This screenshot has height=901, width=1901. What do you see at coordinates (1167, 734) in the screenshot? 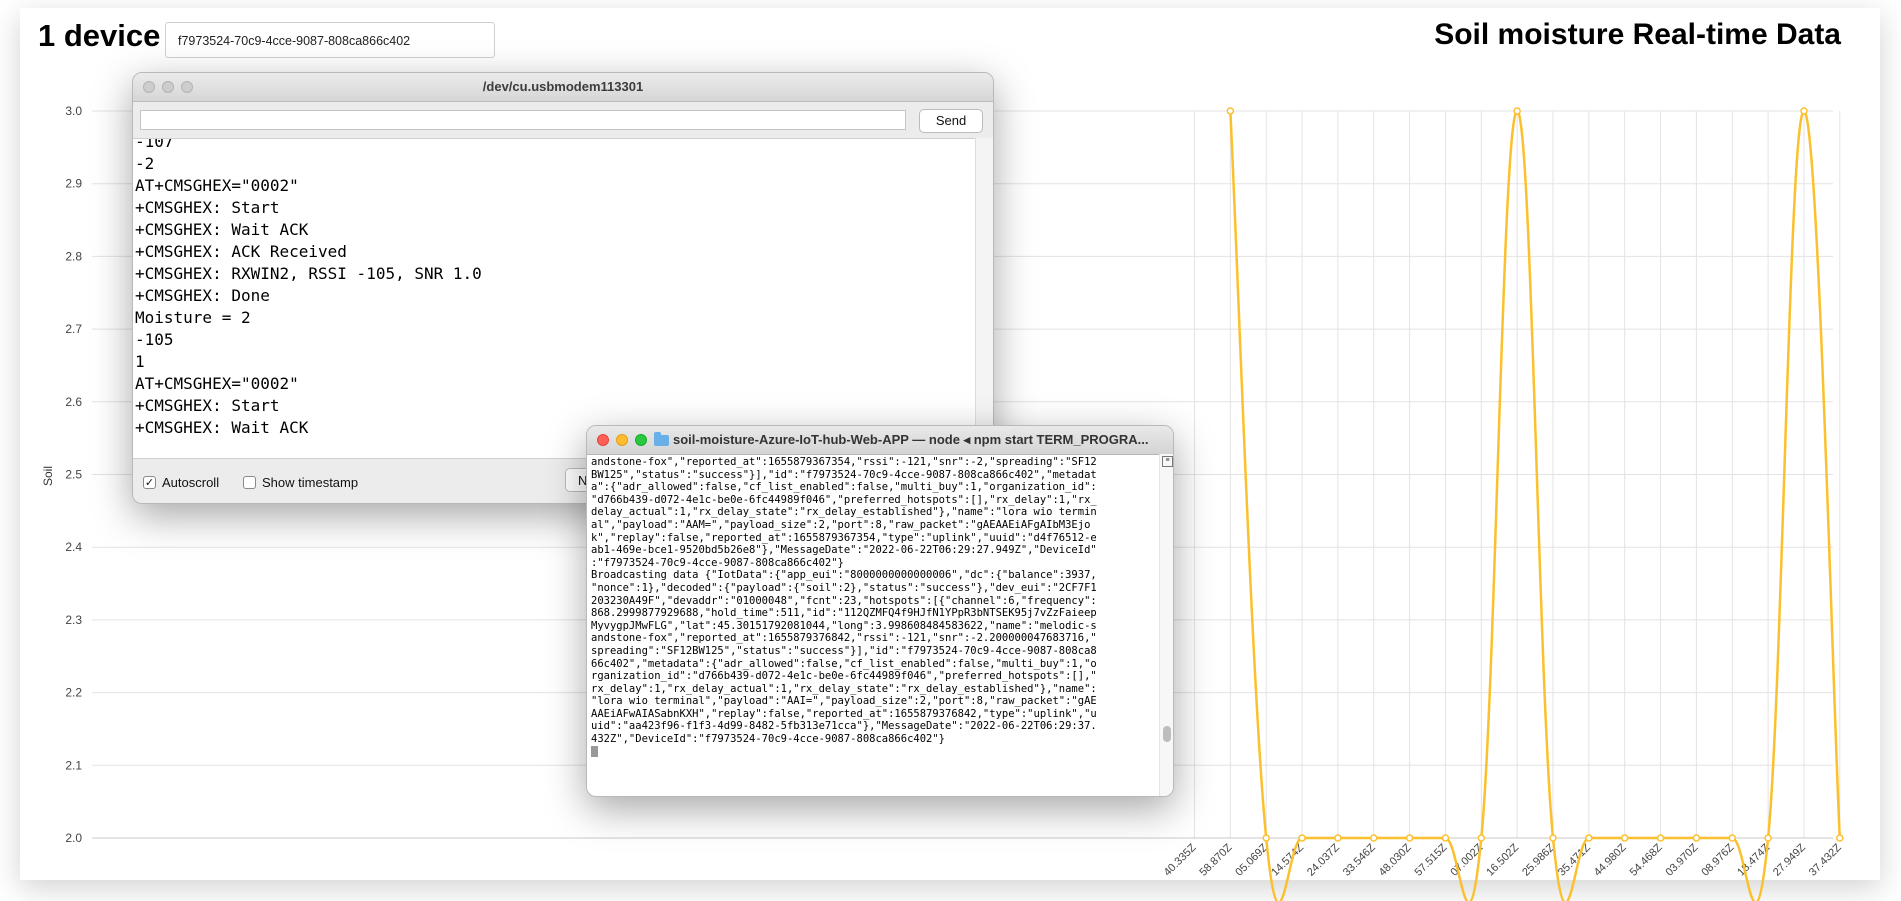
I see `scroll-thumb` at bounding box center [1167, 734].